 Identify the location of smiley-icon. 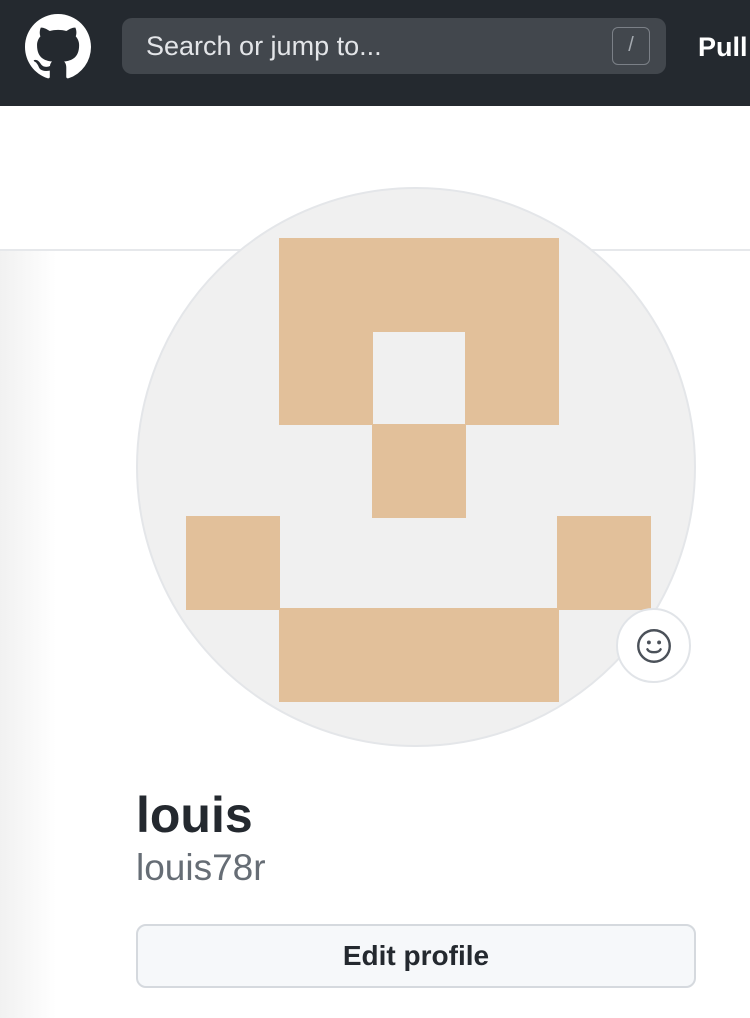
(653, 645).